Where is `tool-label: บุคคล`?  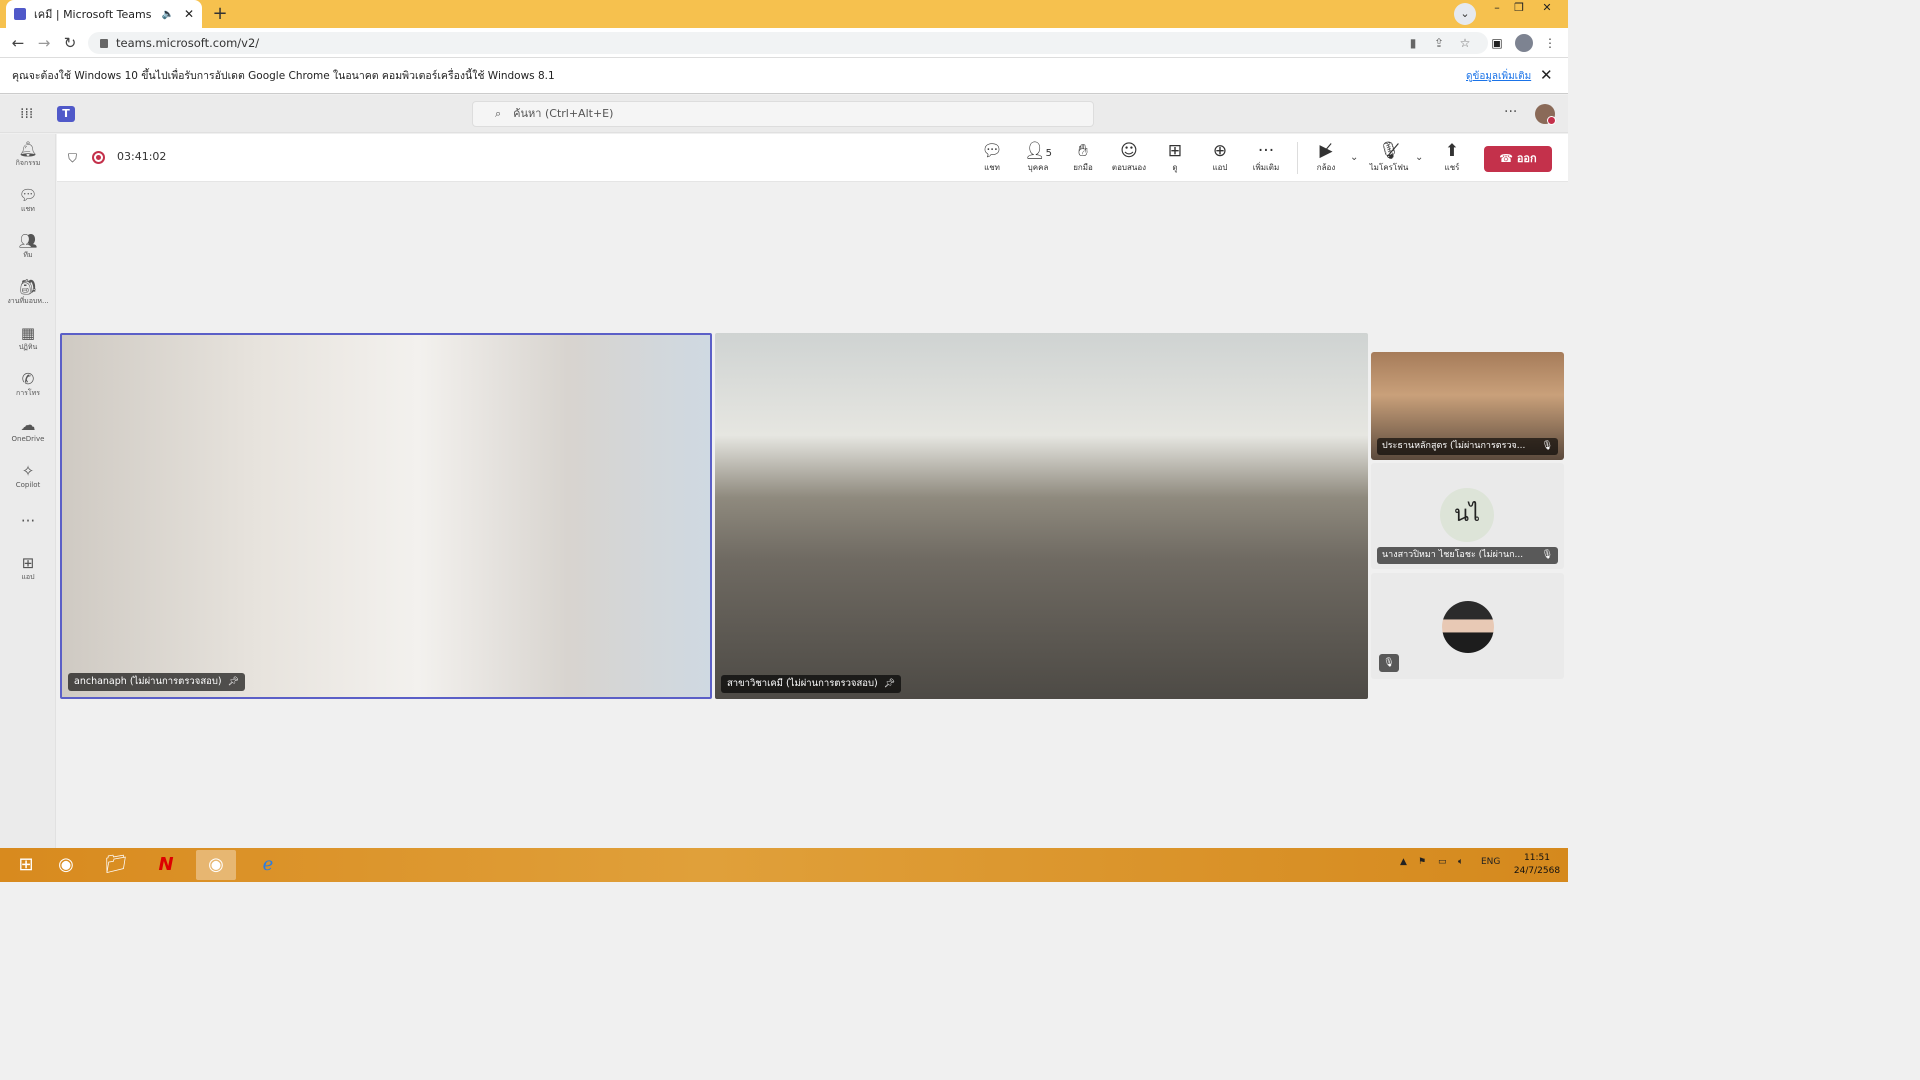 tool-label: บุคคล is located at coordinates (1038, 167).